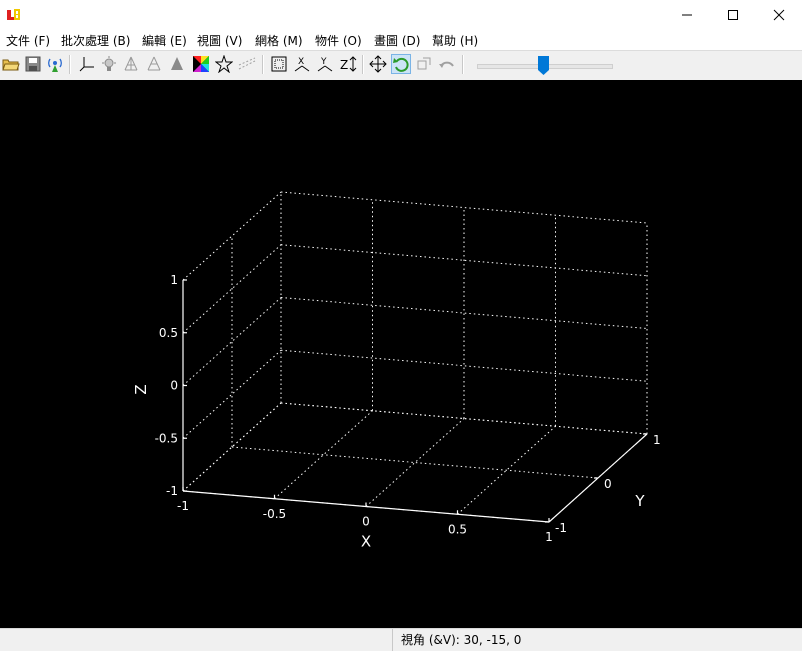 The image size is (802, 651). Describe the element at coordinates (164, 40) in the screenshot. I see `menu-edit: 編輯 (E)` at that location.